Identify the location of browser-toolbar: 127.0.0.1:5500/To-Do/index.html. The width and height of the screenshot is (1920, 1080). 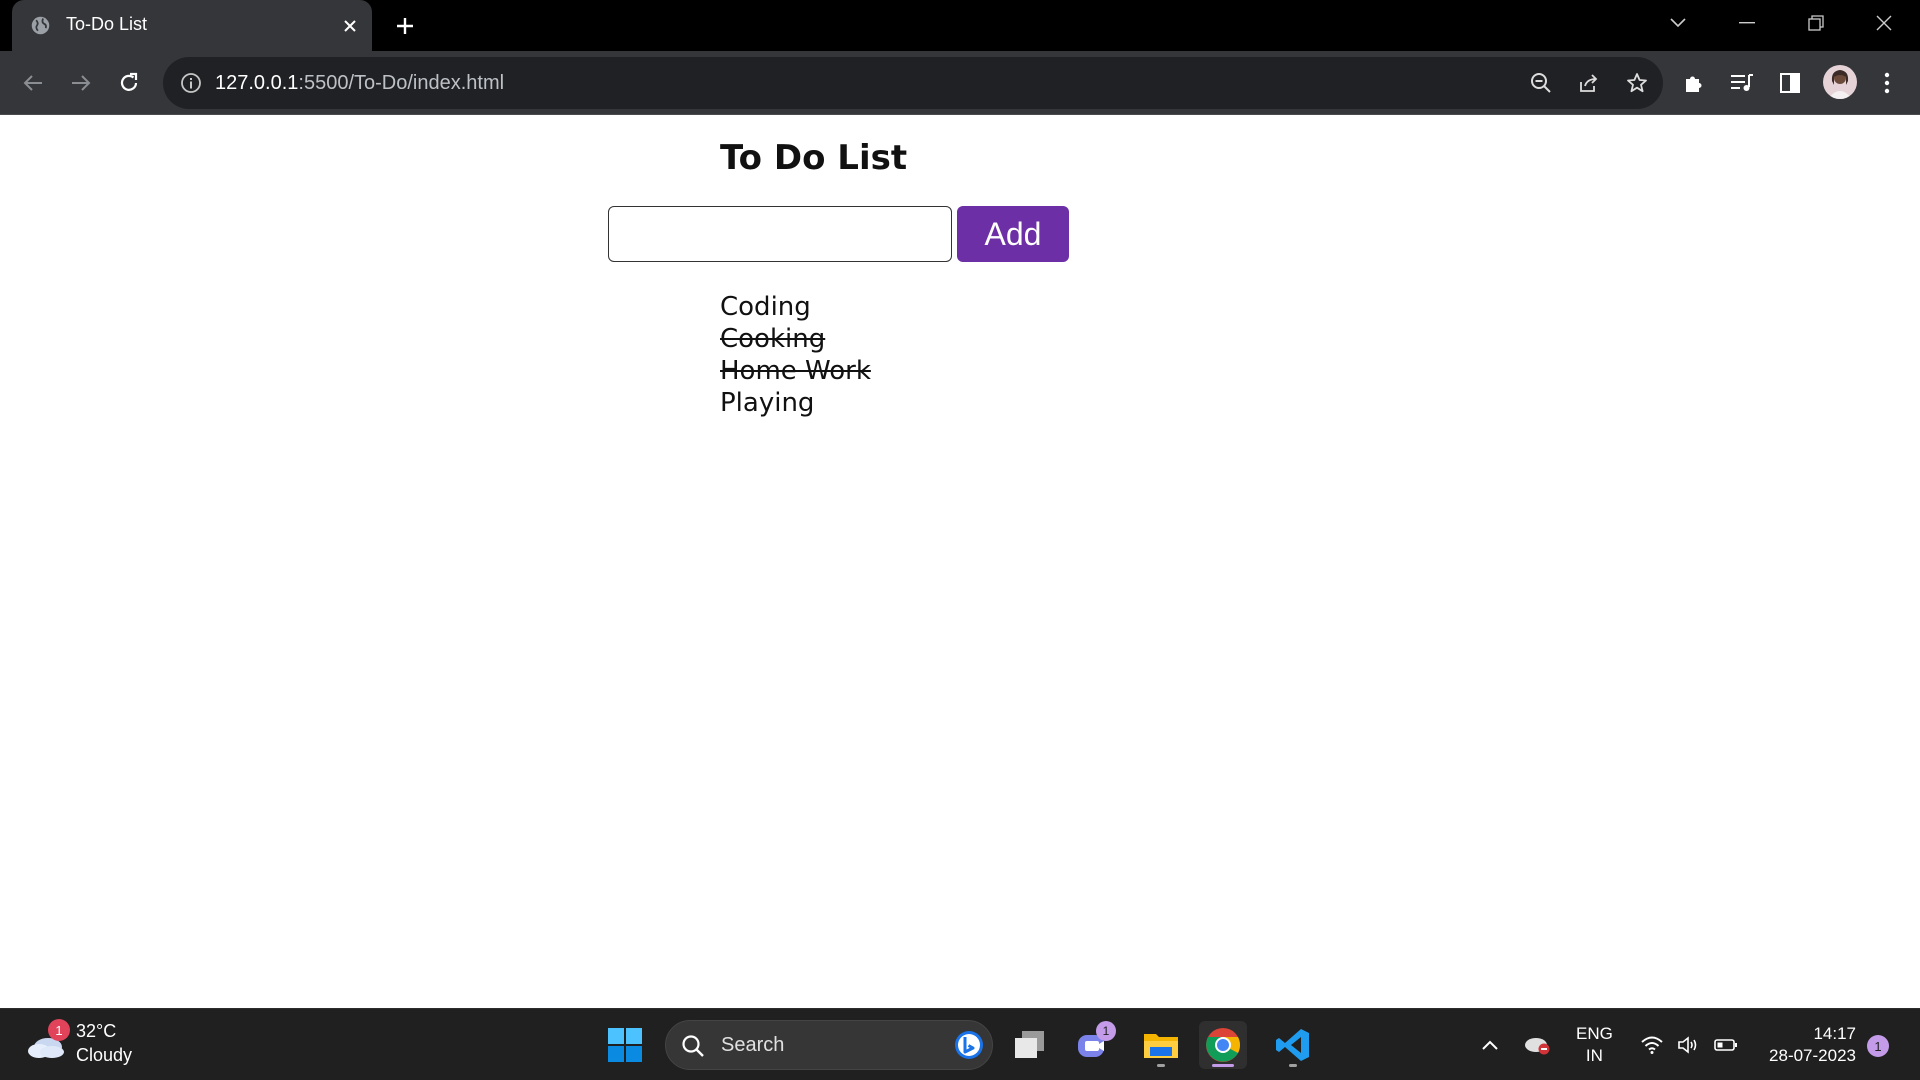
(960, 83).